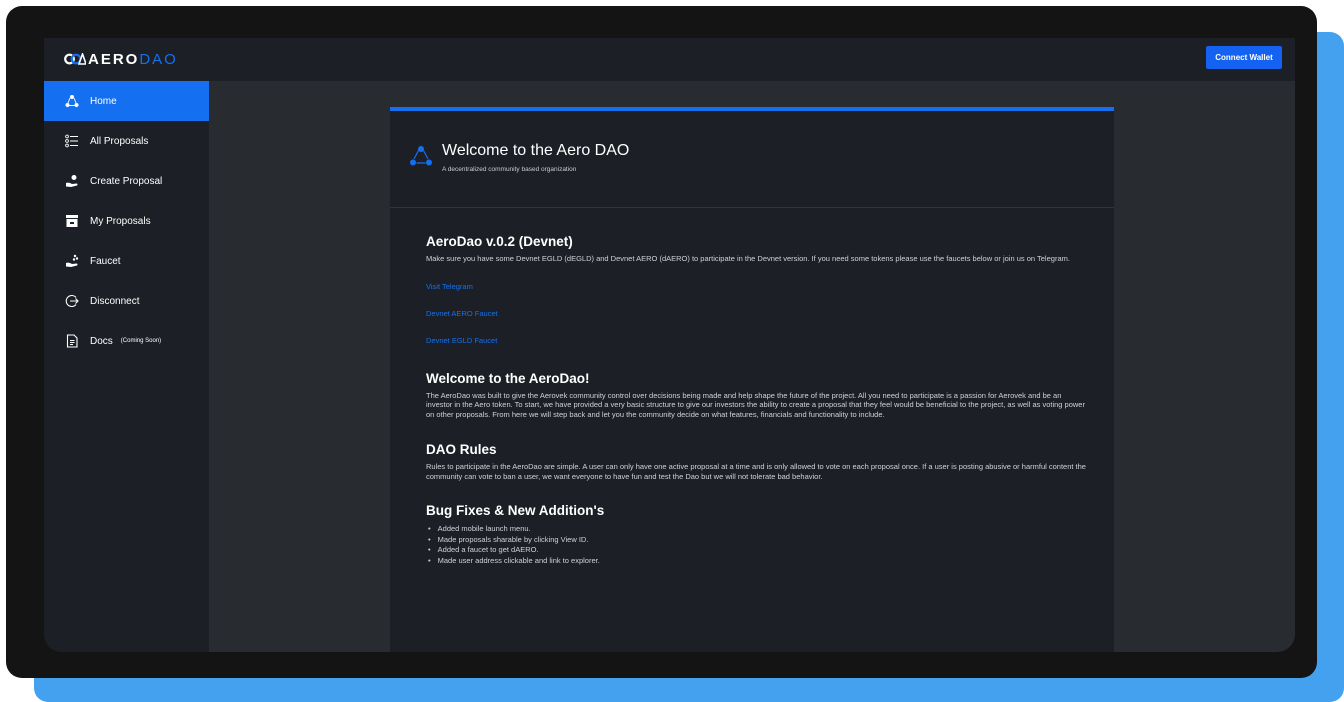 The width and height of the screenshot is (1344, 702). I want to click on sidebar-item-label: My Proposals, so click(120, 221).